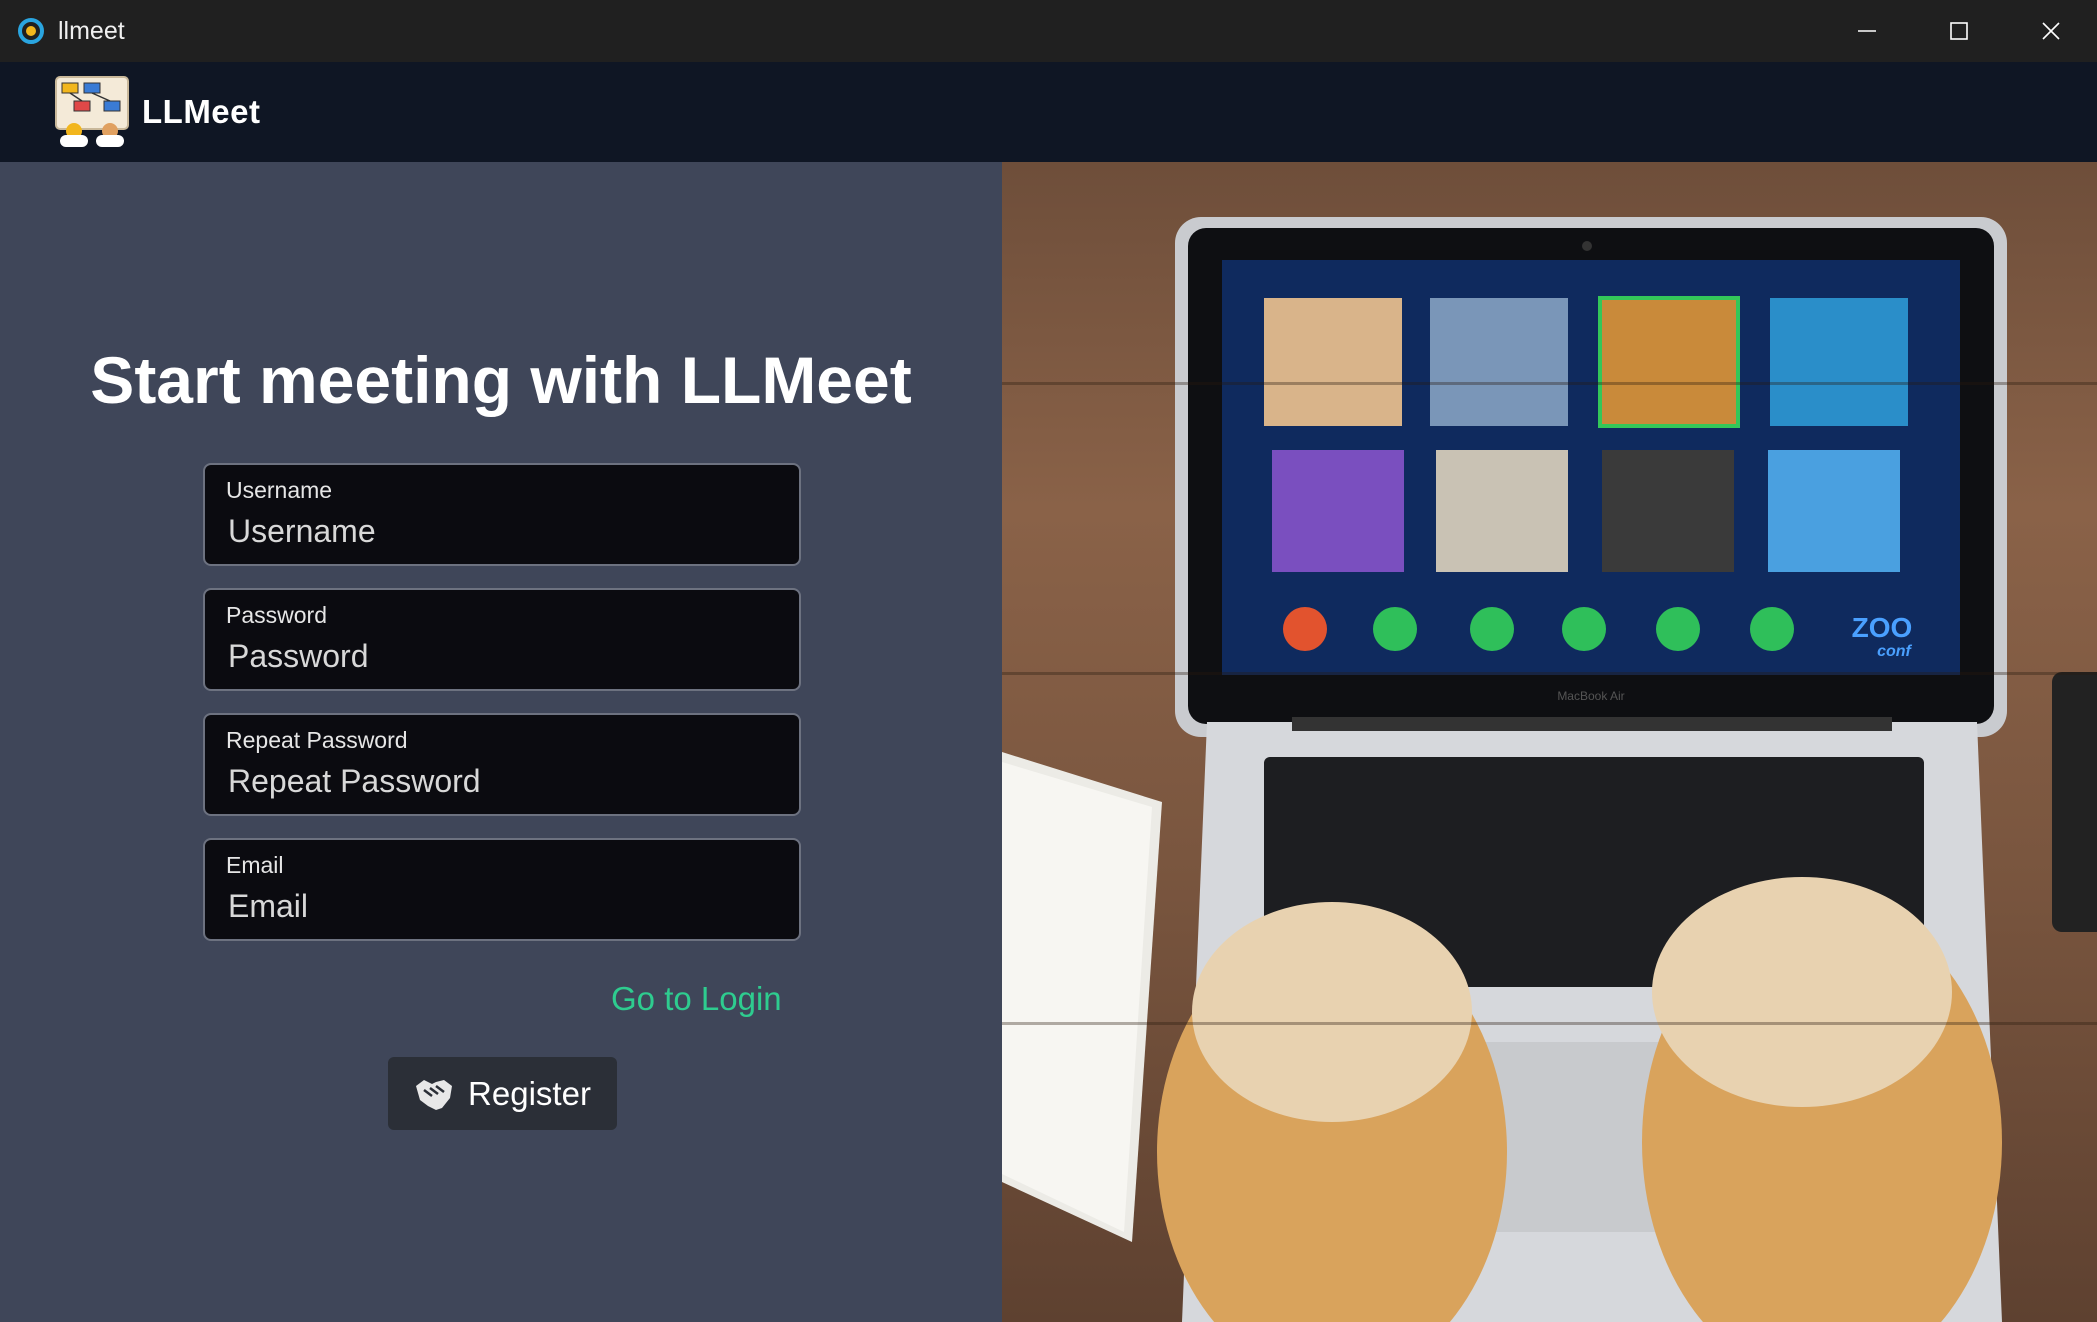  I want to click on laptop-brand-label: MacBook Air, so click(1590, 696).